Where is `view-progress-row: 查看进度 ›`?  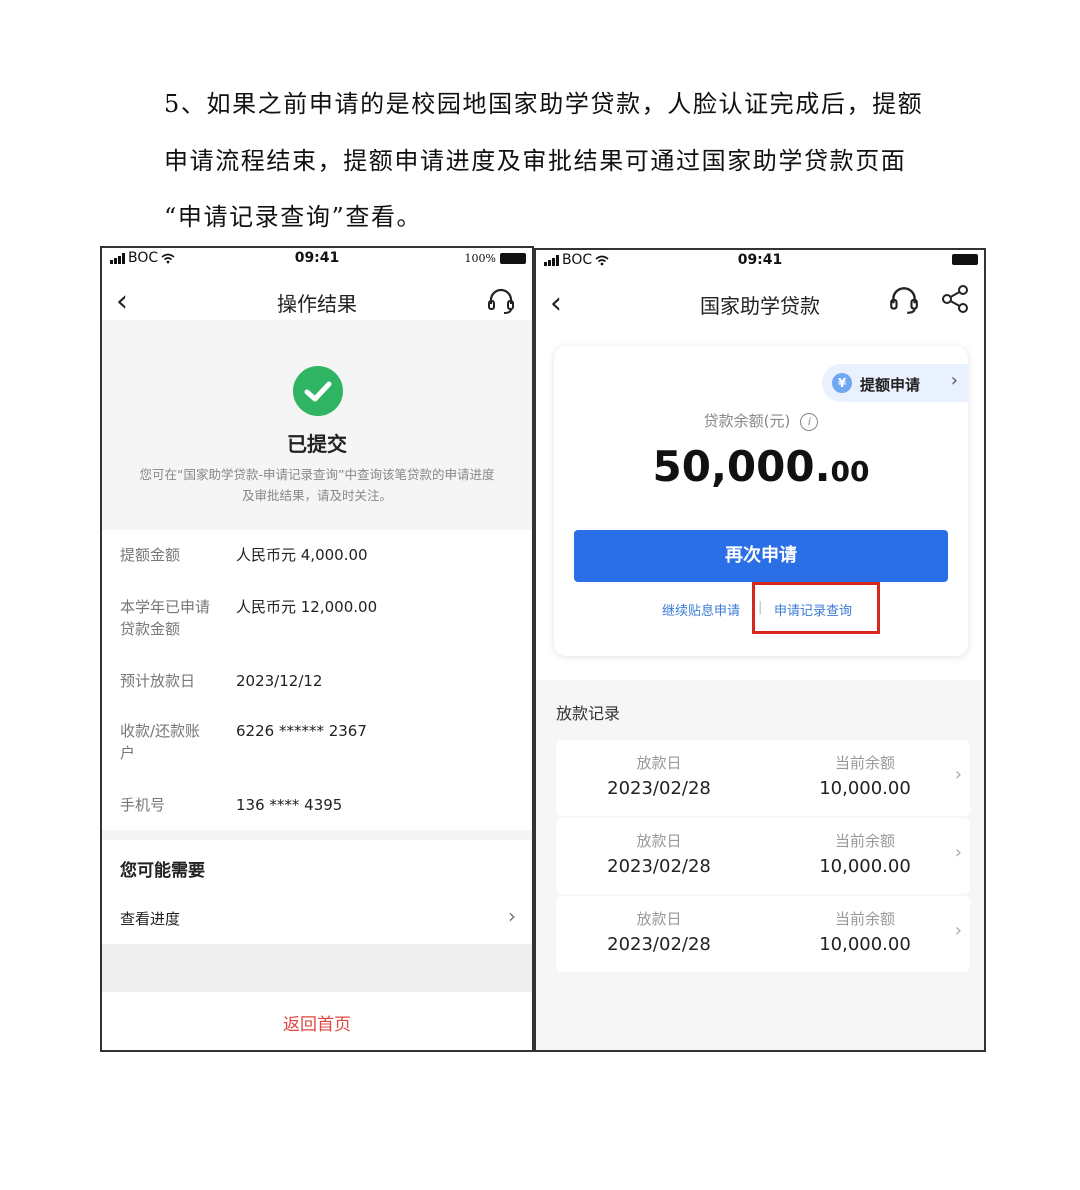
view-progress-row: 查看进度 › is located at coordinates (317, 918).